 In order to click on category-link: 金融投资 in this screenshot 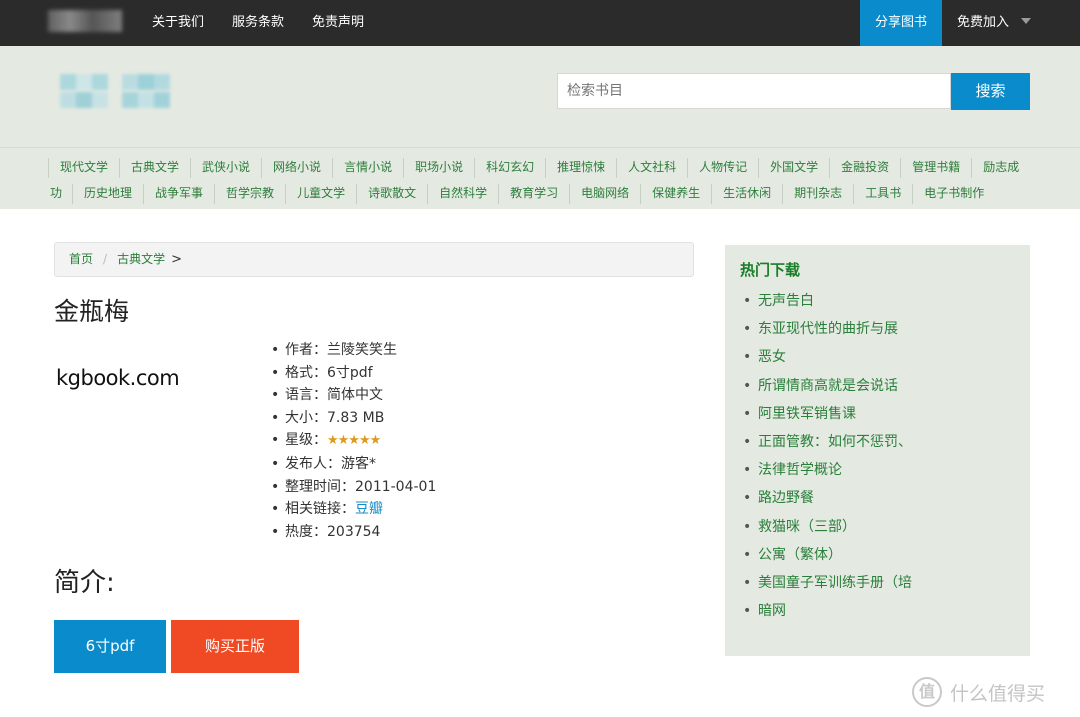, I will do `click(864, 168)`.